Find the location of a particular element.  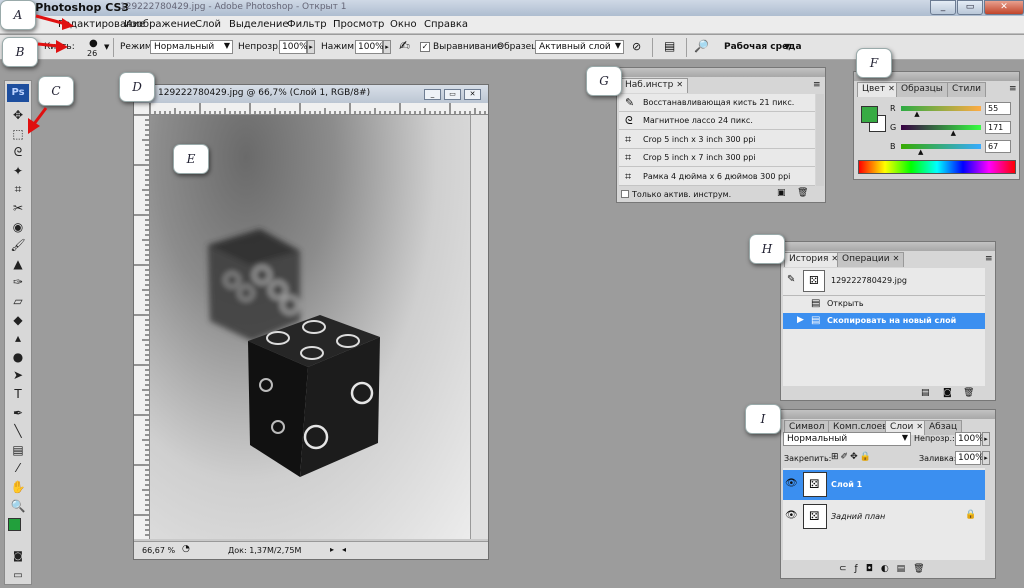

arrow-c is located at coordinates (40, 116).